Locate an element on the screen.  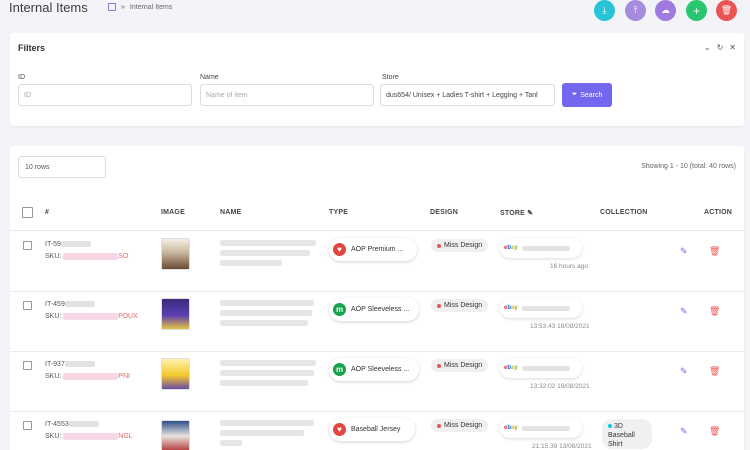
showing-count: Showing 1 - 10 (total: 40 rows) is located at coordinates (688, 166).